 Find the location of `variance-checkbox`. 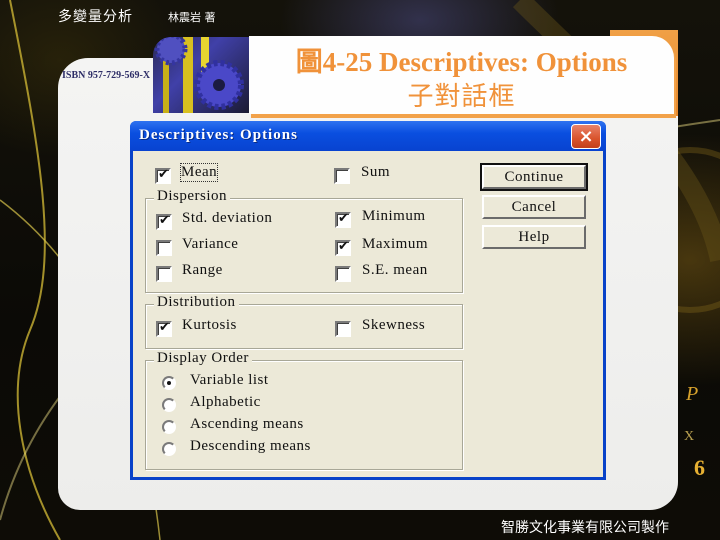

variance-checkbox is located at coordinates (164, 248).